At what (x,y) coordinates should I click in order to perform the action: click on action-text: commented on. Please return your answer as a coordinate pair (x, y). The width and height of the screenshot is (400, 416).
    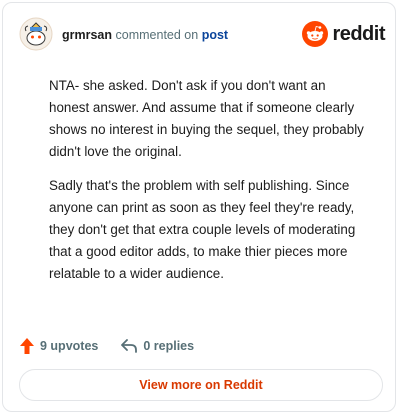
    Looking at the image, I should click on (157, 35).